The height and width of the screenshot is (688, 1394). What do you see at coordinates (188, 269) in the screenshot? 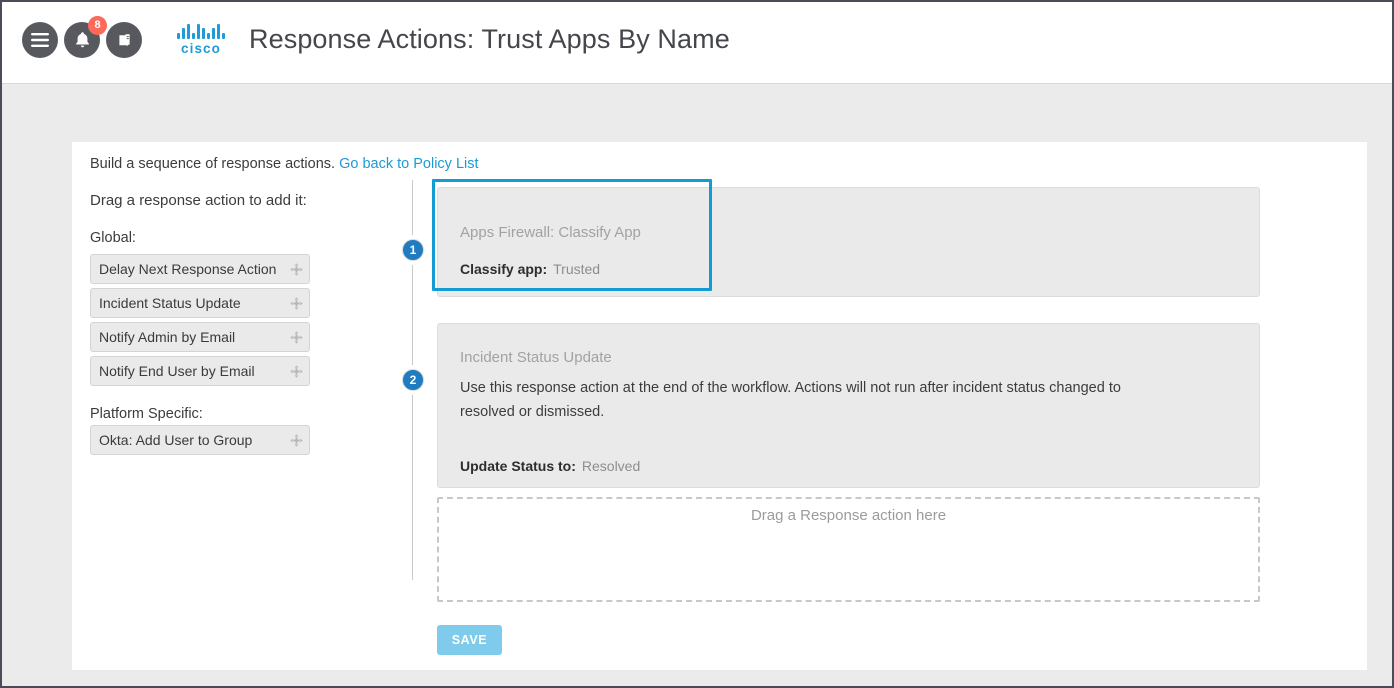
I see `palette-item-label: Delay Next Response Action` at bounding box center [188, 269].